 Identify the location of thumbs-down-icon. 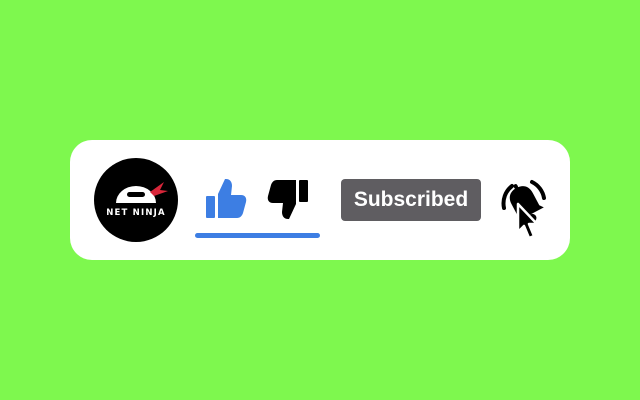
(288, 199).